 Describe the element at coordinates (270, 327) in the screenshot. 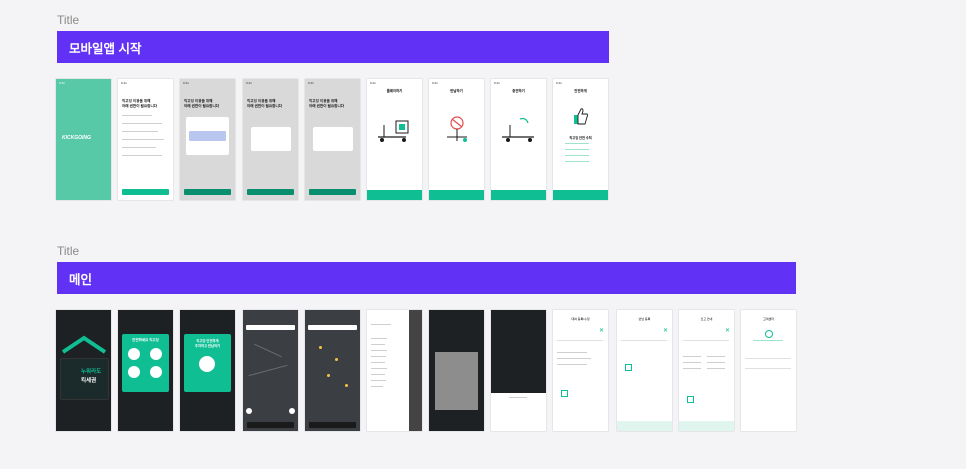

I see `map-search-input` at that location.